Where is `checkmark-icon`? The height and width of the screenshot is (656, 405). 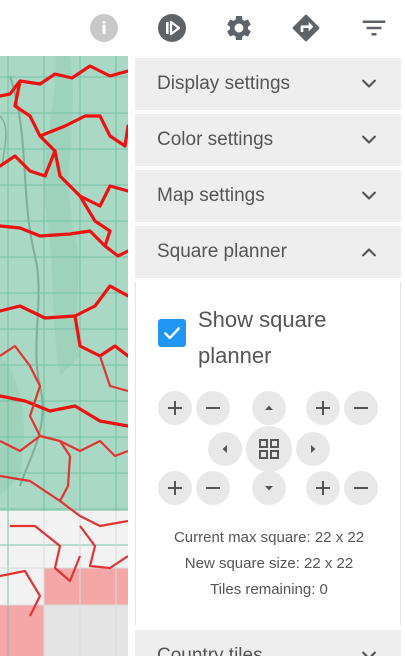
checkmark-icon is located at coordinates (172, 333).